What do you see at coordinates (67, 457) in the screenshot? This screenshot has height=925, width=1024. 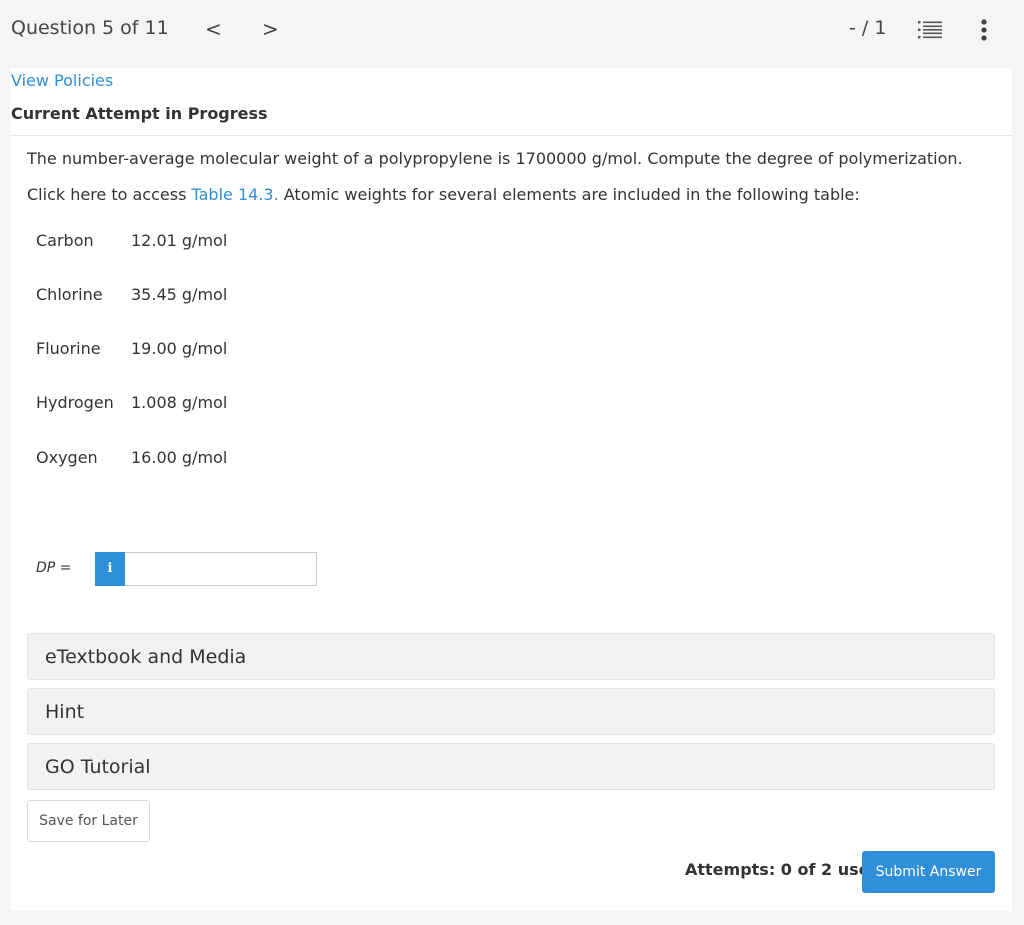 I see `element-name: Oxygen` at bounding box center [67, 457].